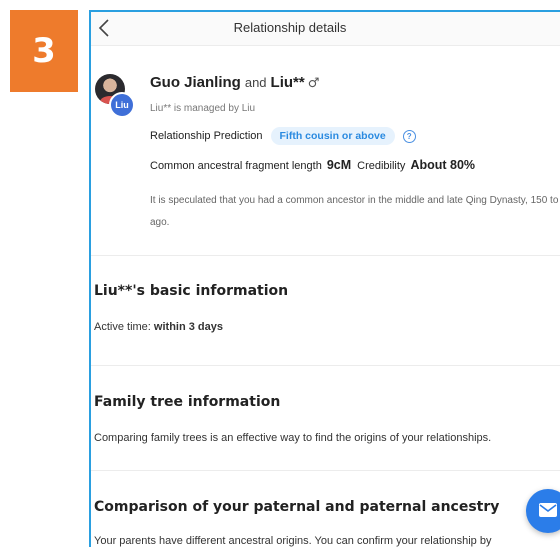 The width and height of the screenshot is (560, 547). I want to click on fragment-label: Common ancestral fragment length, so click(236, 166).